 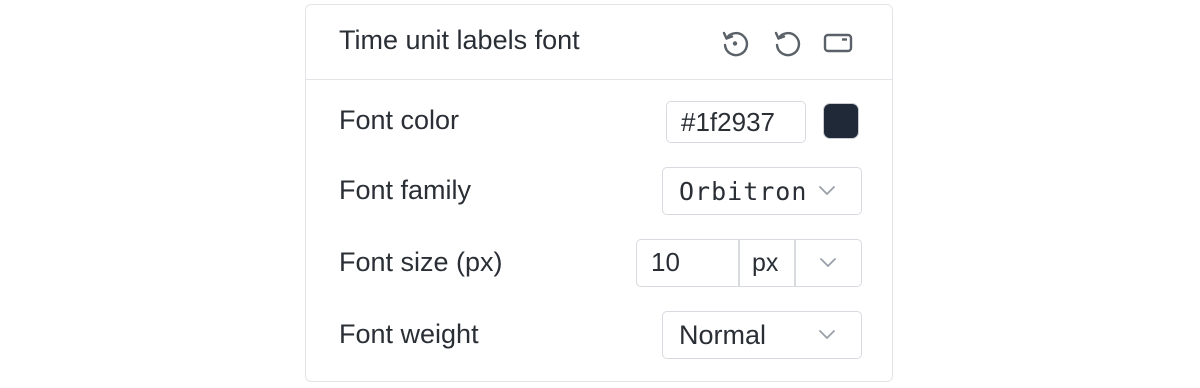 I want to click on font-color-row: Font color, so click(x=599, y=121).